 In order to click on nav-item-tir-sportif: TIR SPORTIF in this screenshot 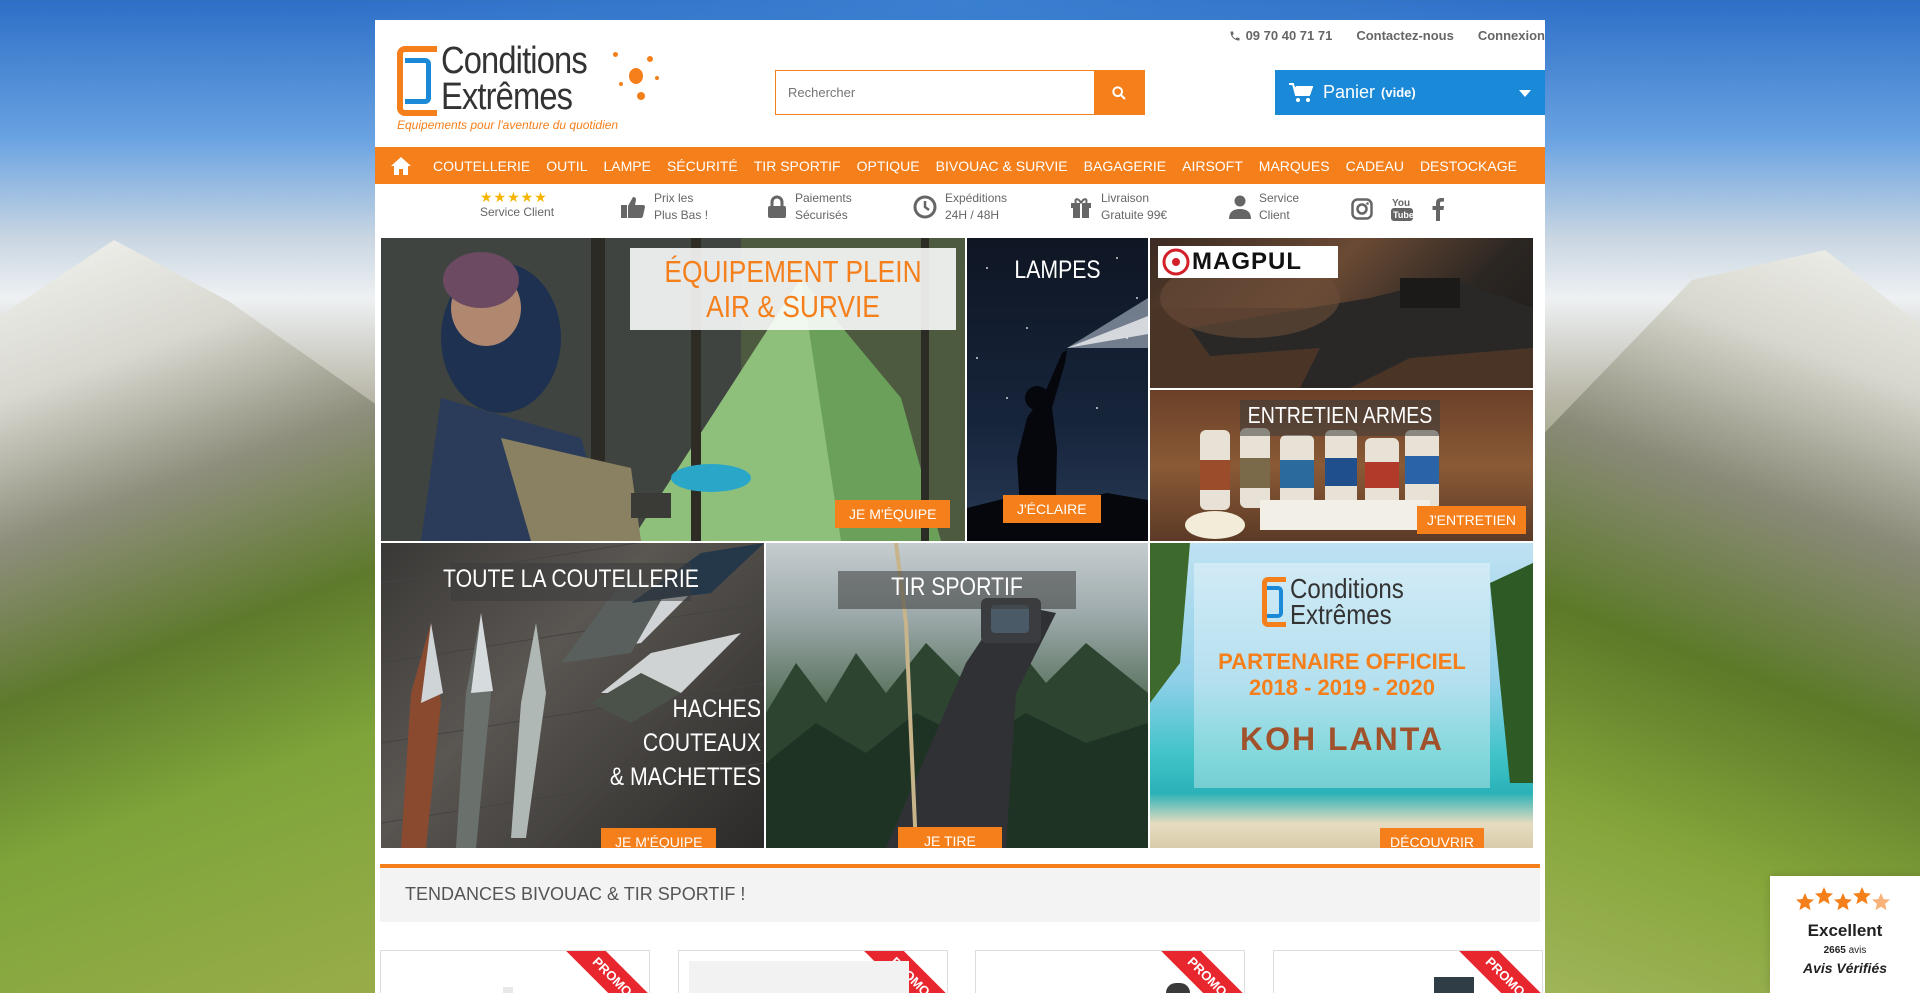, I will do `click(797, 166)`.